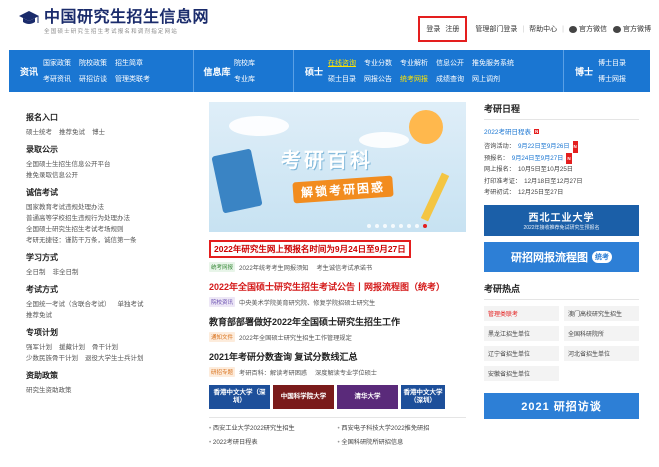  Describe the element at coordinates (593, 29) in the screenshot. I see `wechat-label: 官方微信` at that location.